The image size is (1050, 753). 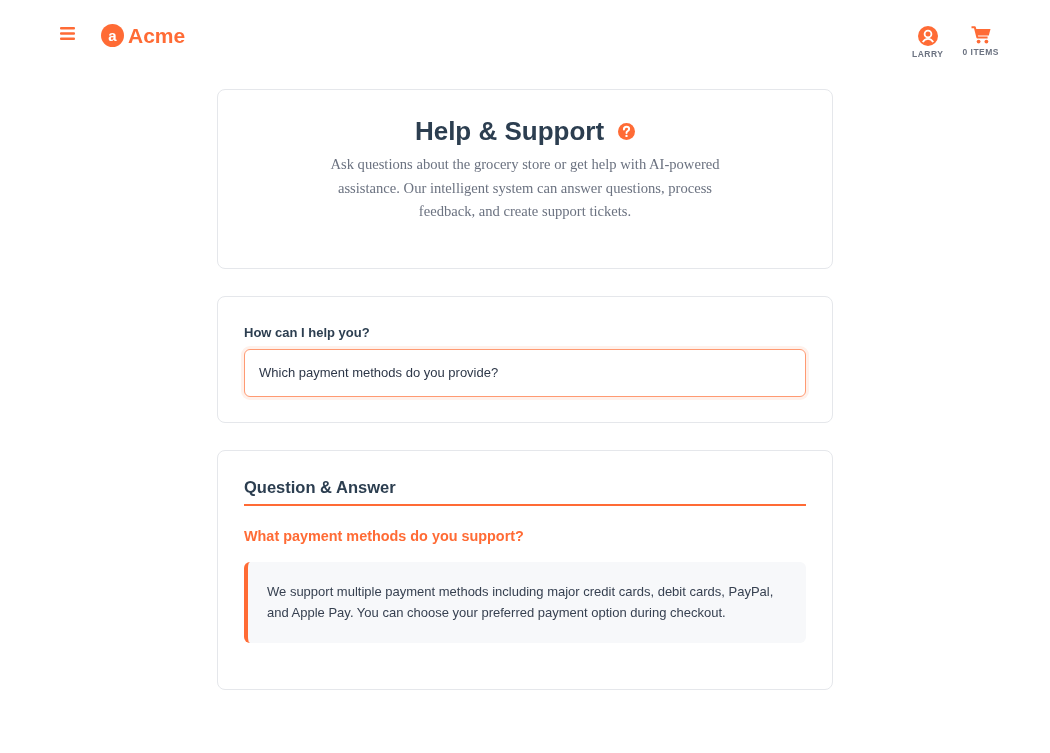 What do you see at coordinates (320, 487) in the screenshot?
I see `section-heading: Question & Answer` at bounding box center [320, 487].